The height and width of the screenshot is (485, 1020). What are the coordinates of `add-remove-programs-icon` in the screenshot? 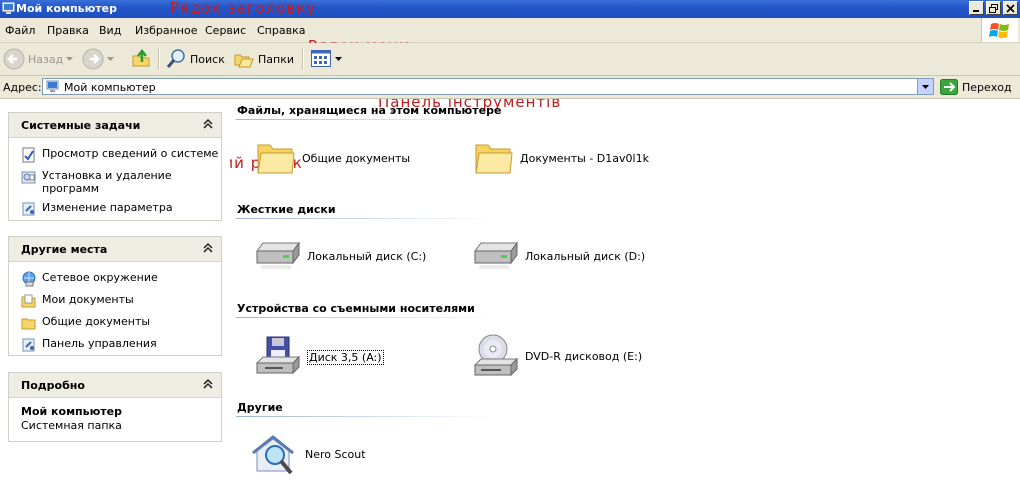 It's located at (28, 177).